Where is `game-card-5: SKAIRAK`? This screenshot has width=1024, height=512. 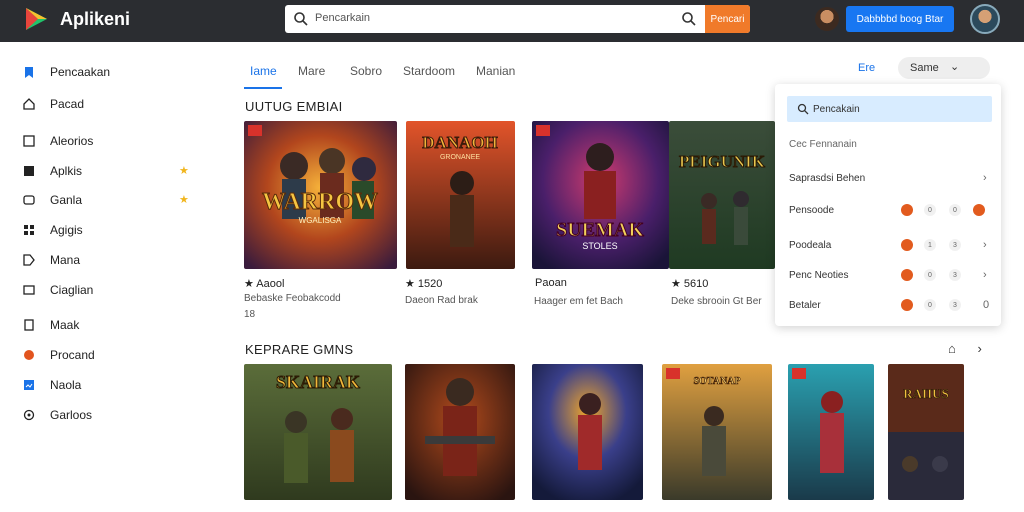 game-card-5: SKAIRAK is located at coordinates (318, 432).